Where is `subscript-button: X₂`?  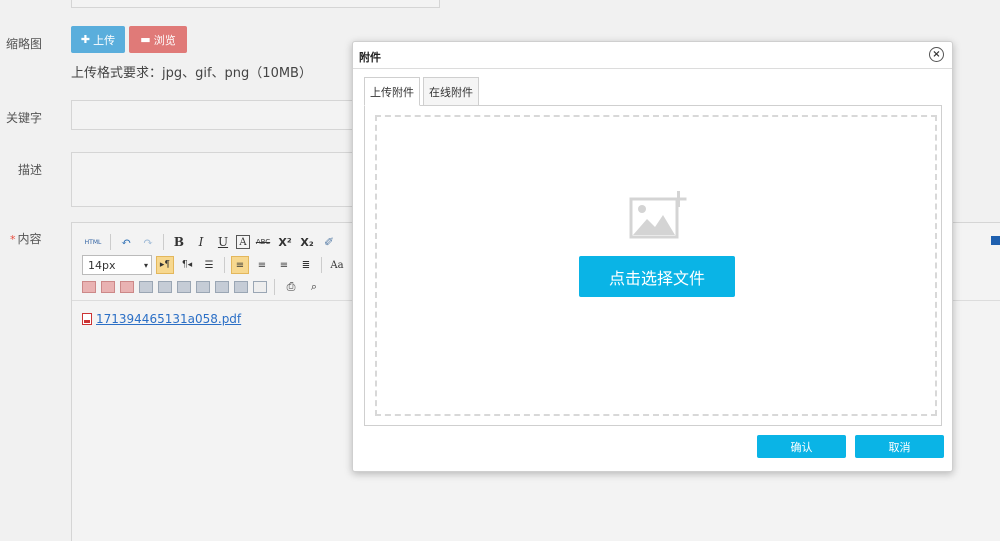 subscript-button: X₂ is located at coordinates (307, 242).